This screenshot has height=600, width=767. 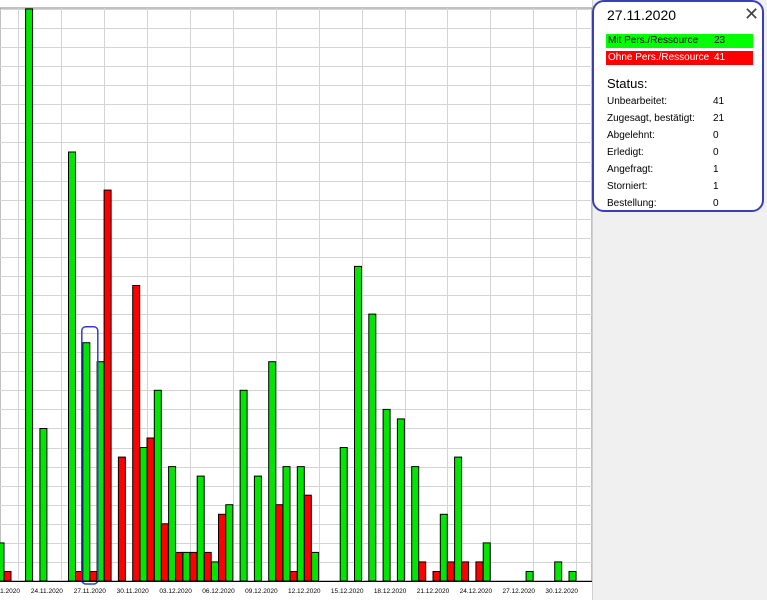 I want to click on status-value: 21, so click(x=719, y=118).